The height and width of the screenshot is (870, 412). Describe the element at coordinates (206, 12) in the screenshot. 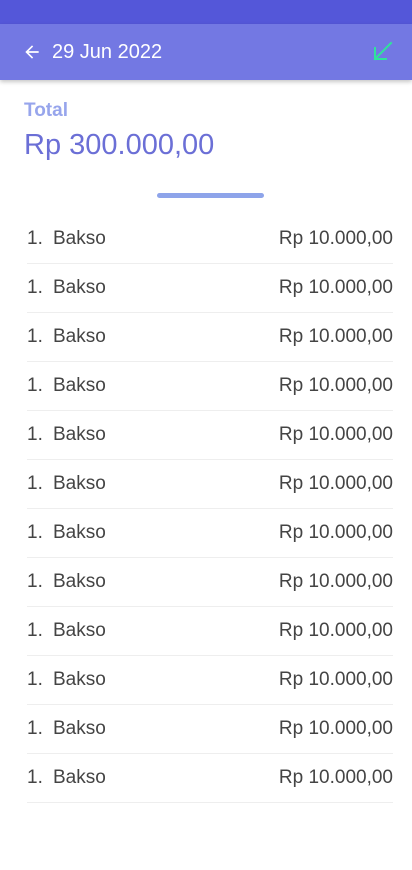

I see `status-bar` at that location.